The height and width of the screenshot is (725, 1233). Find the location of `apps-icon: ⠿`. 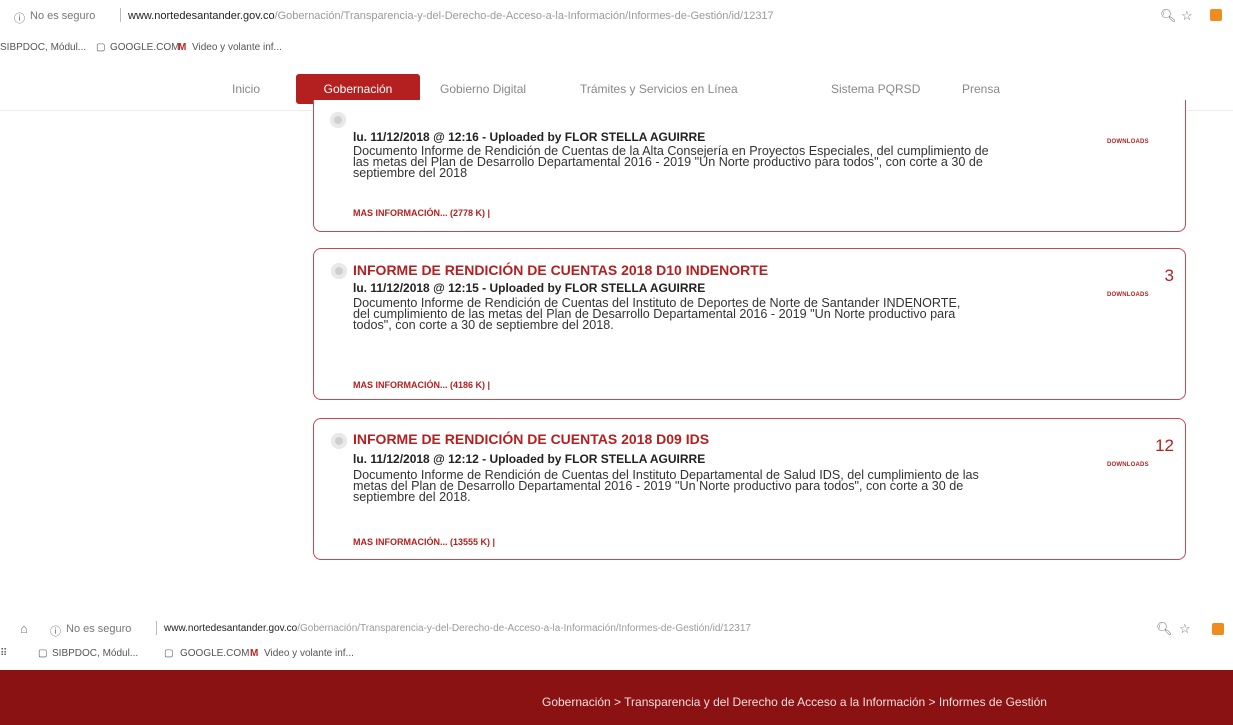

apps-icon: ⠿ is located at coordinates (3, 653).